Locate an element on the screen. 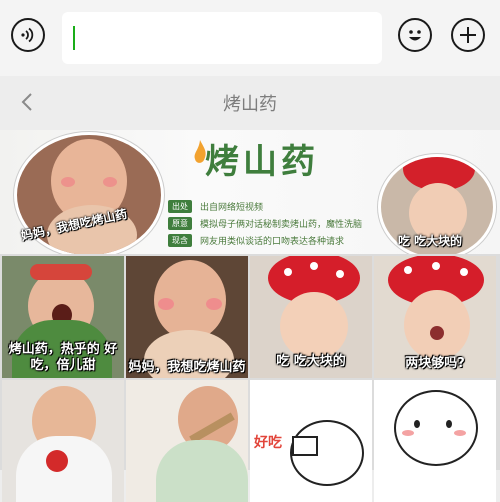  banner-row-text: 网友用类似谈话的口吻表达各种请求 is located at coordinates (272, 242).